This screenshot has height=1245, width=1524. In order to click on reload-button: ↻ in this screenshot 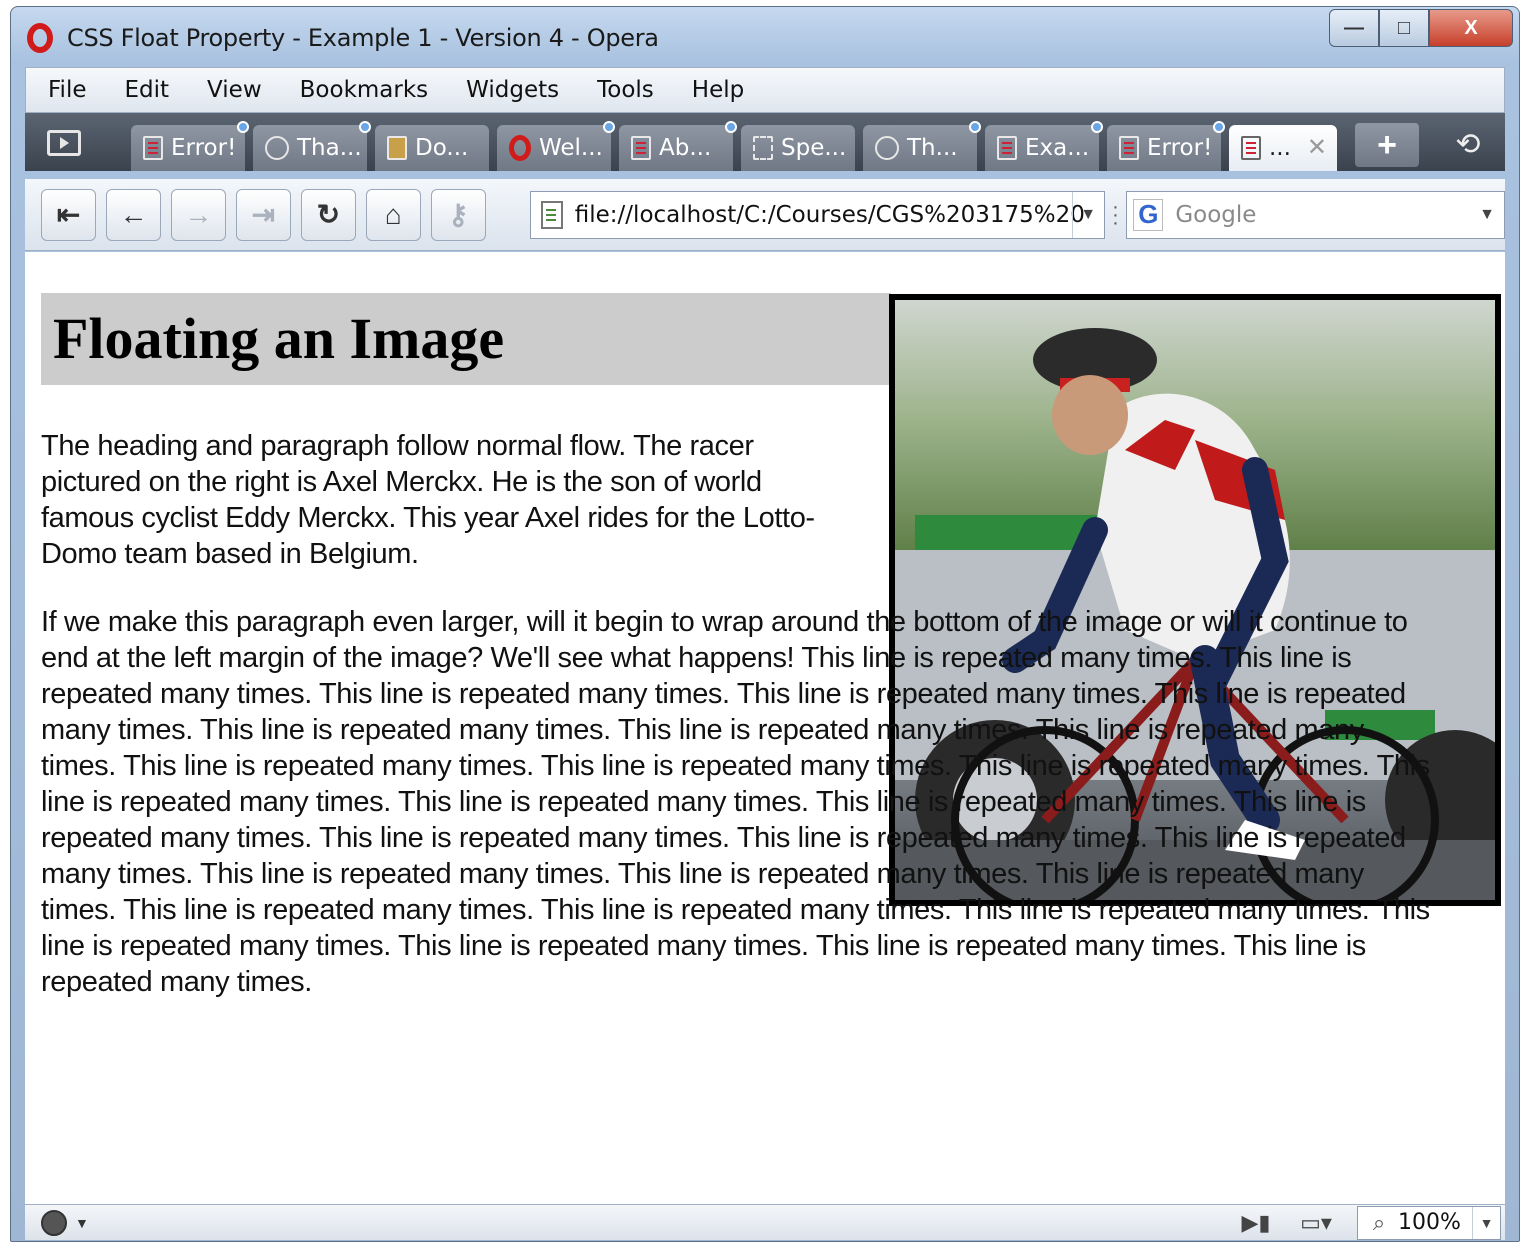, I will do `click(328, 214)`.